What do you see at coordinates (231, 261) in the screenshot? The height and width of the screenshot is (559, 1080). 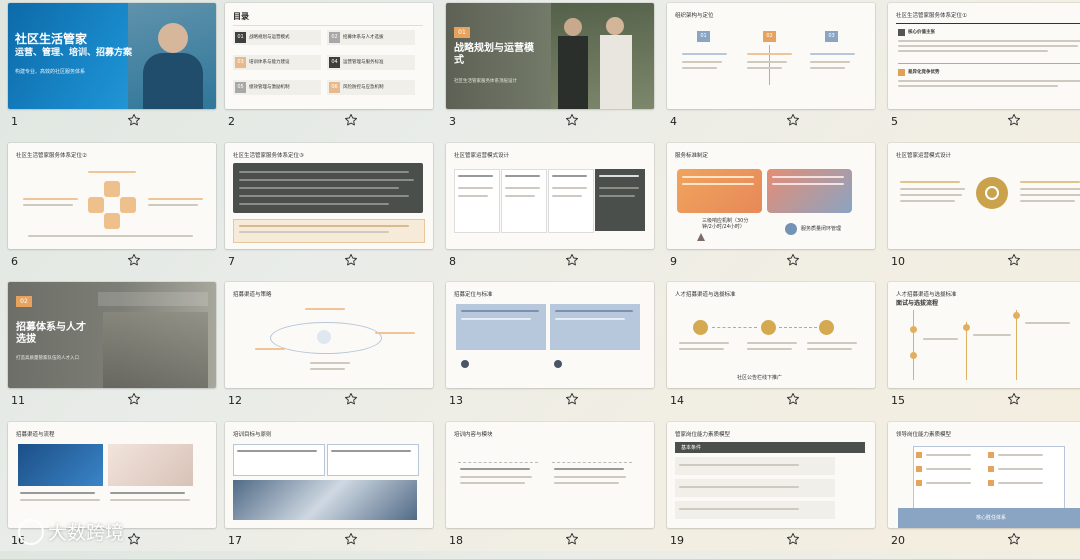 I see `slide-number: 7` at bounding box center [231, 261].